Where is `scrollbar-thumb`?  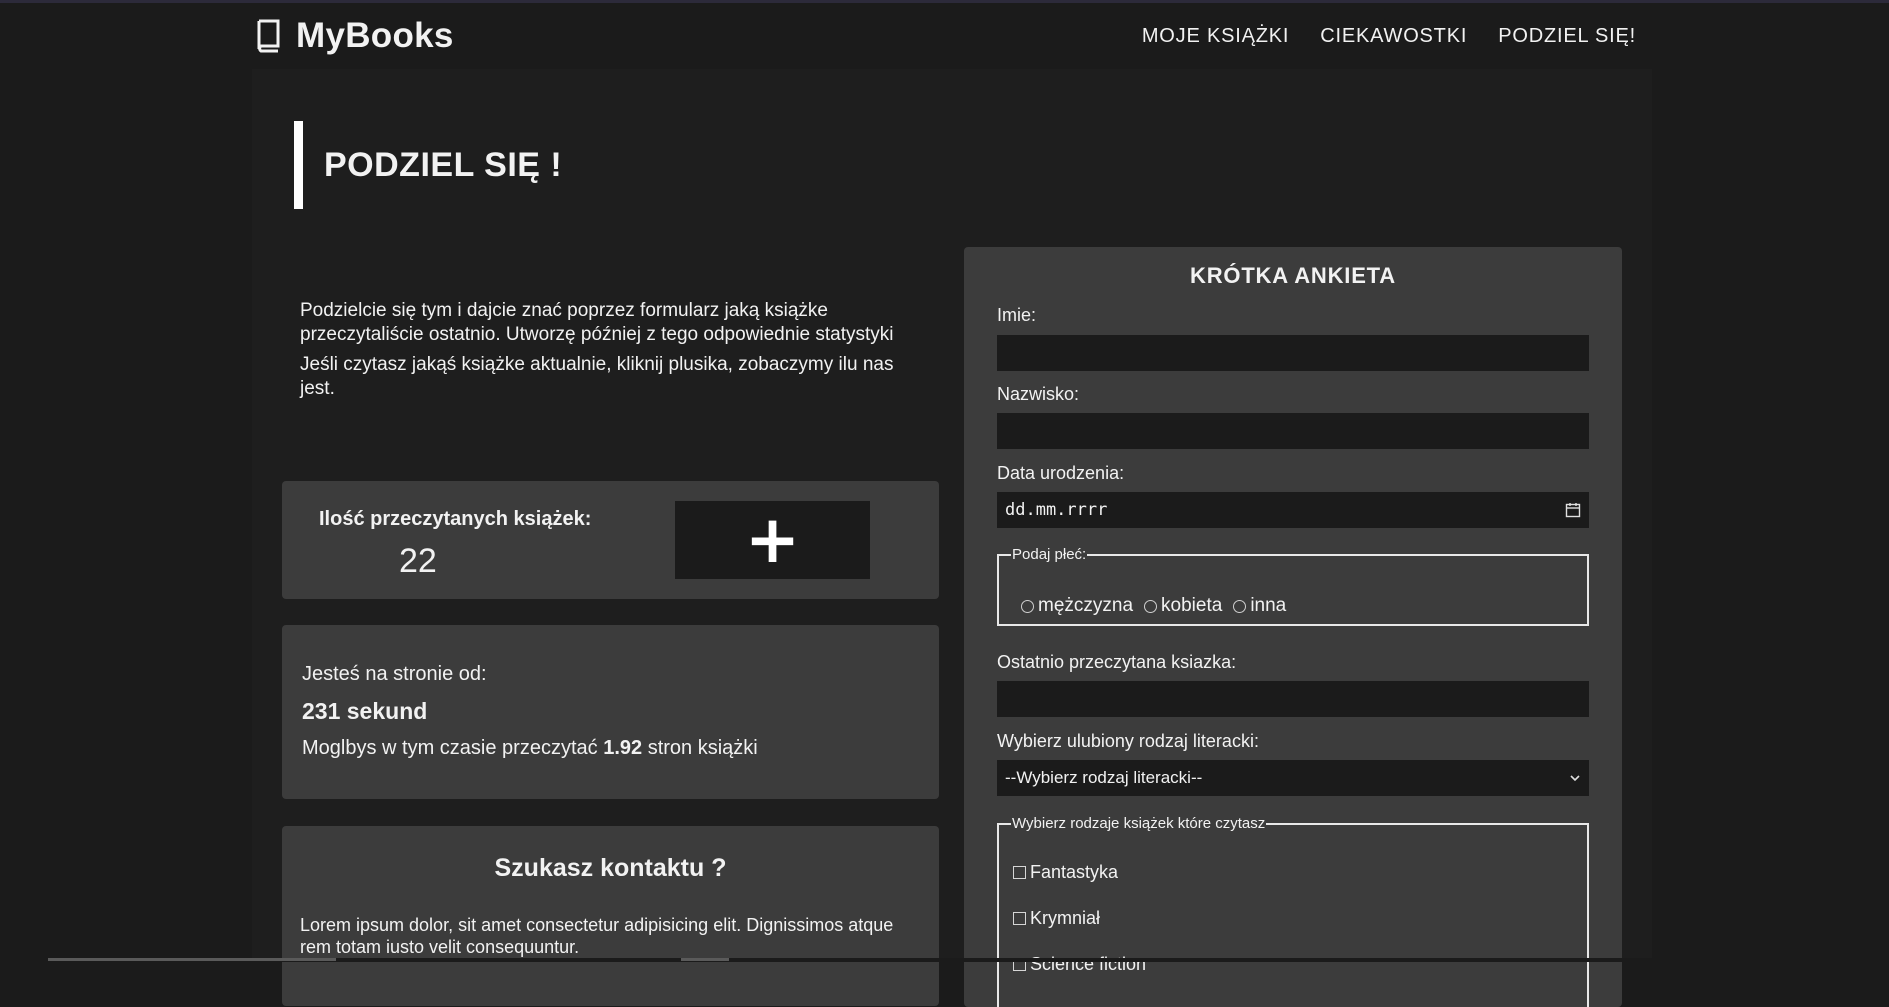 scrollbar-thumb is located at coordinates (192, 959).